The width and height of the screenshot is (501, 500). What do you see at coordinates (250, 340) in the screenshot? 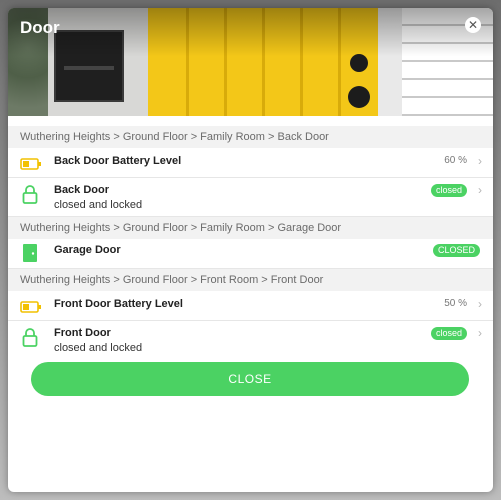
I see `list-item: Front Door closed and locked closed ›` at bounding box center [250, 340].